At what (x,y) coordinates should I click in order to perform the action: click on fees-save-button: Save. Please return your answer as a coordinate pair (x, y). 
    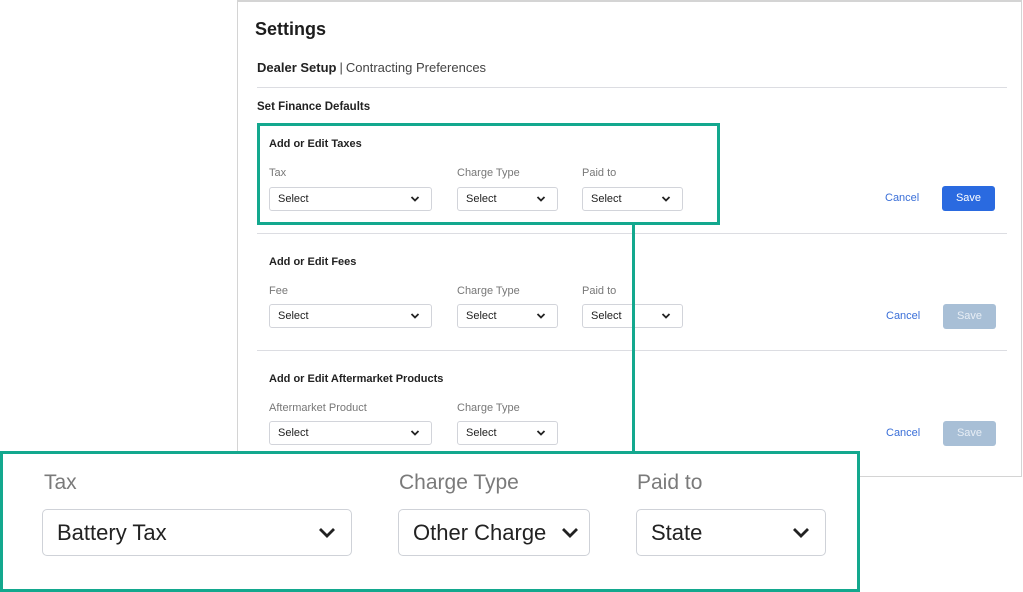
    Looking at the image, I should click on (969, 316).